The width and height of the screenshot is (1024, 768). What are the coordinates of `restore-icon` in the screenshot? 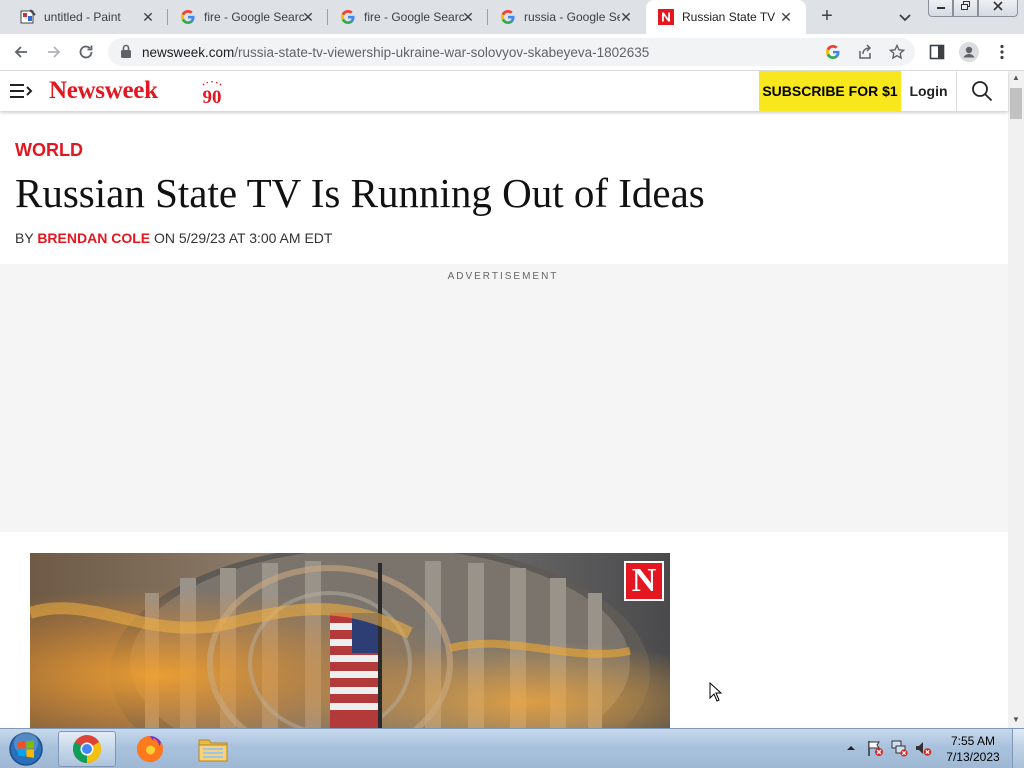 It's located at (965, 5).